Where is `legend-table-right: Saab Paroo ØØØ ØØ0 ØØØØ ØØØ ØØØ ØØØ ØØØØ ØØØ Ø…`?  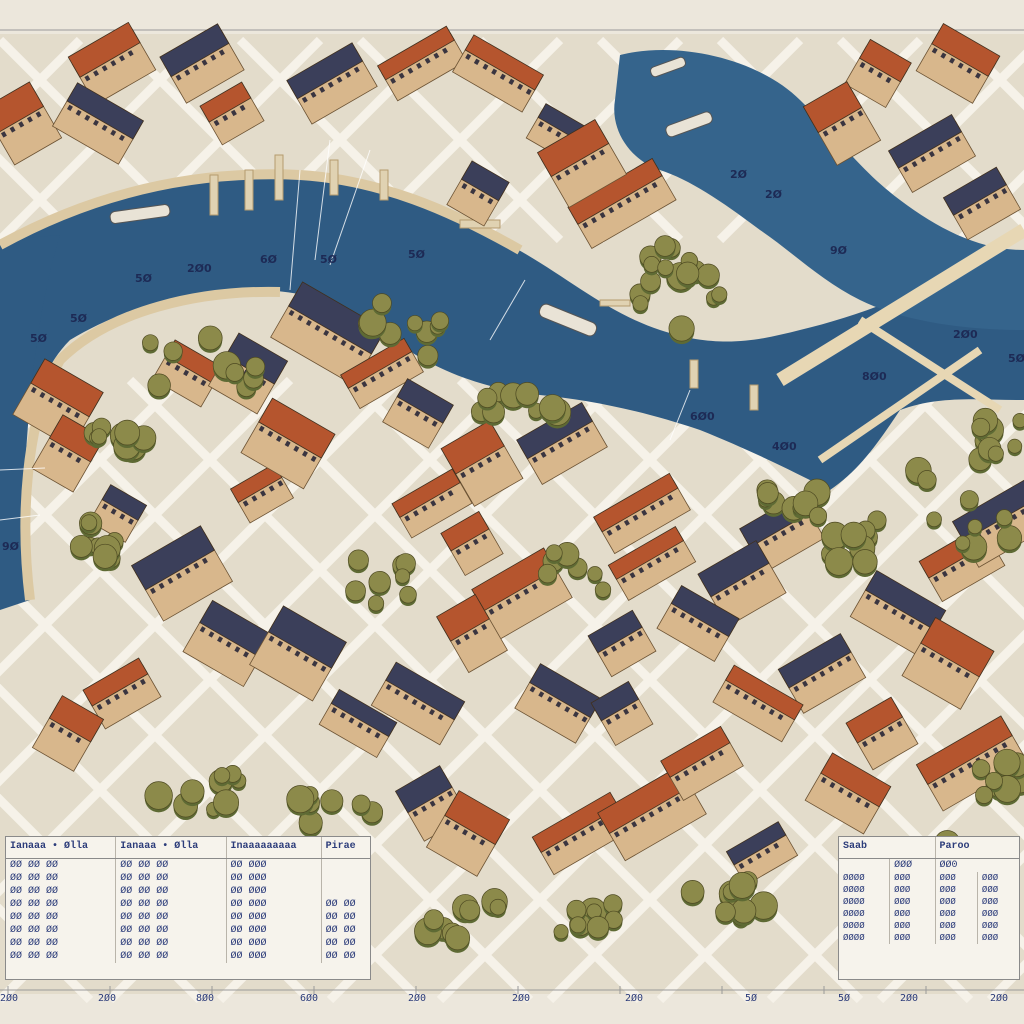 legend-table-right: Saab Paroo ØØØ ØØ0 ØØØØ ØØØ ØØØ ØØØ ØØØØ ØØØ Ø… is located at coordinates (929, 908).